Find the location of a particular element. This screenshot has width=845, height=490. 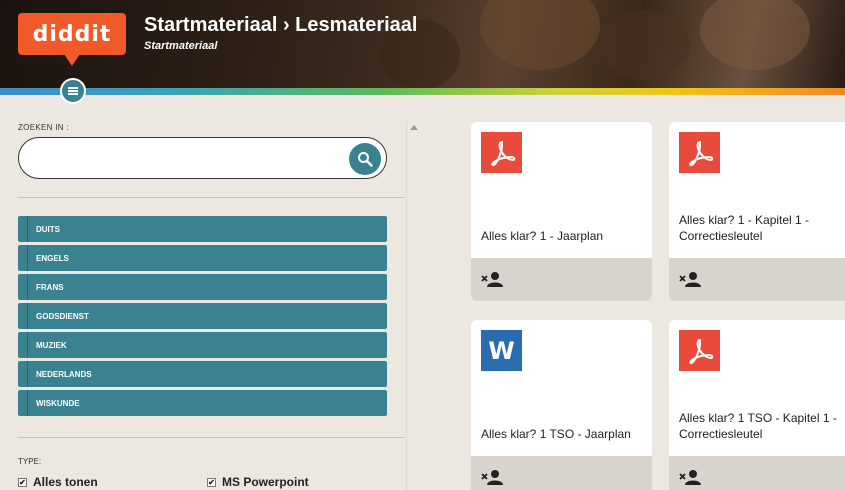

filter-alles-tonen: ✔ Alles tonen is located at coordinates (58, 482).